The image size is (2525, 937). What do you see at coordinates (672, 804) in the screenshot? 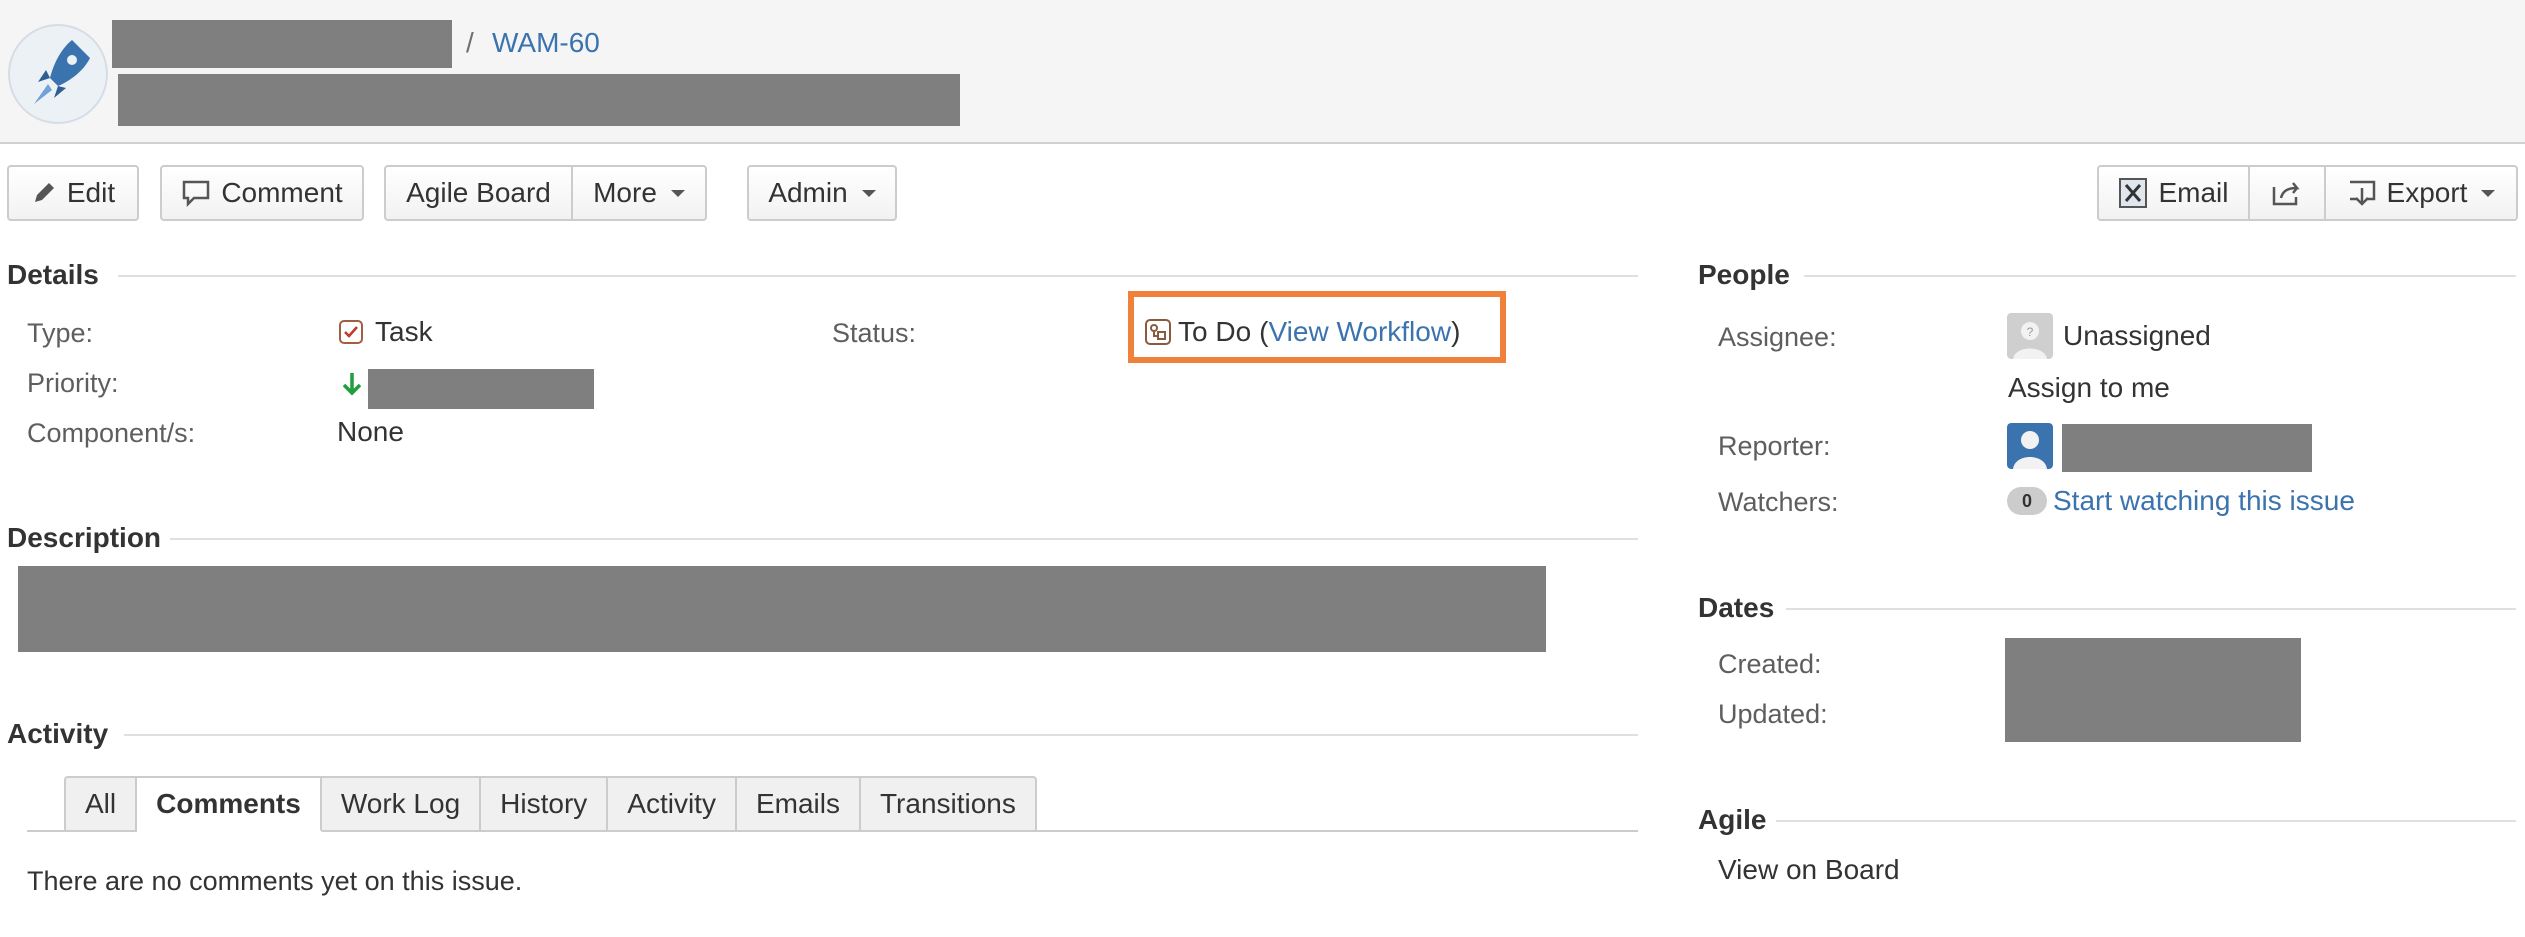
I see `tab-activity: Activity` at bounding box center [672, 804].